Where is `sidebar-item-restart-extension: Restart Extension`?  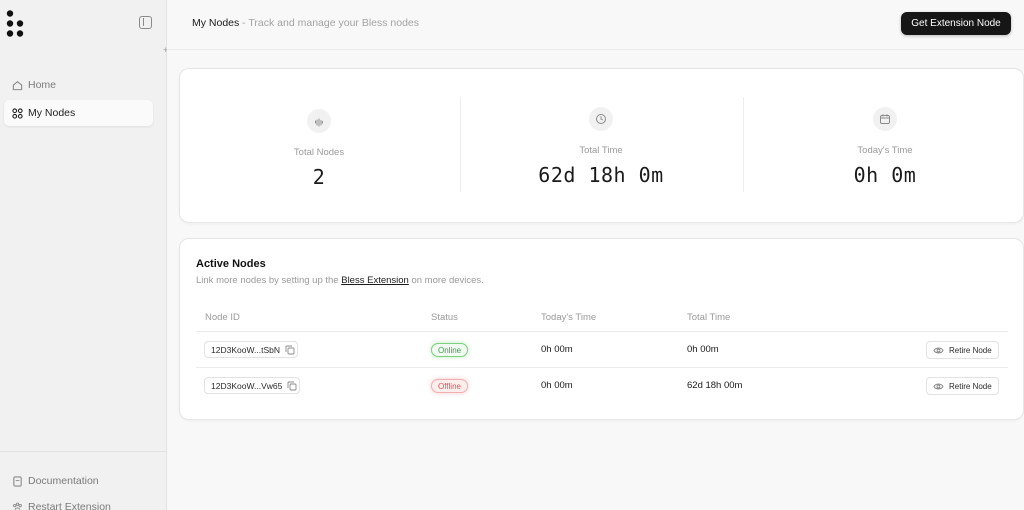 sidebar-item-restart-extension: Restart Extension is located at coordinates (78, 502).